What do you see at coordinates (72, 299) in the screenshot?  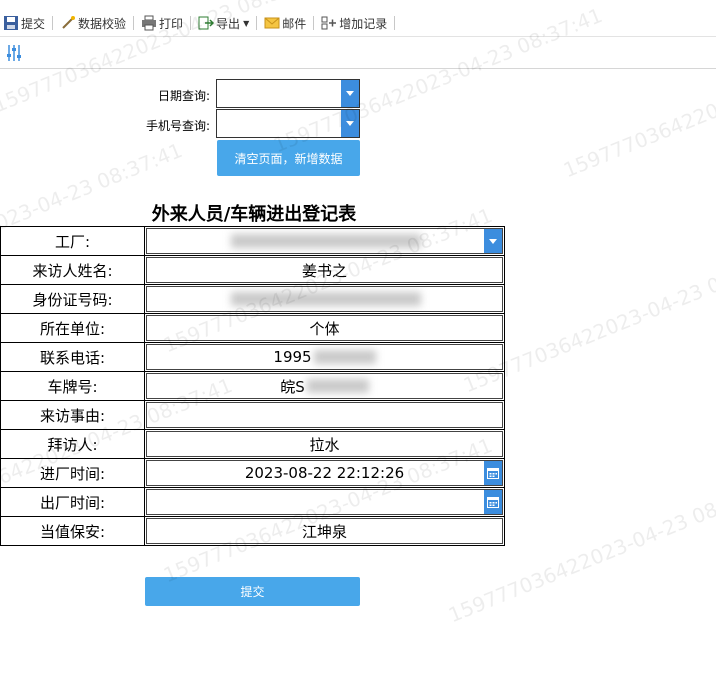 I see `field-label: 身份证号码:` at bounding box center [72, 299].